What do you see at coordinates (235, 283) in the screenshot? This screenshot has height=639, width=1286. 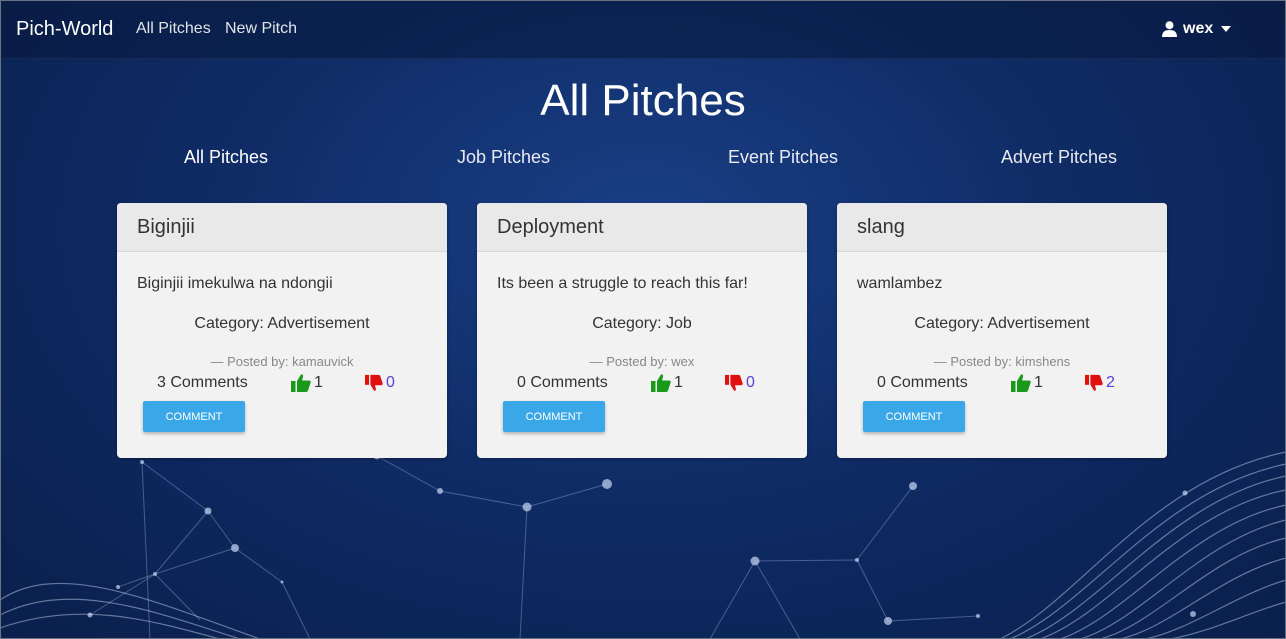 I see `pitch-description: Biginjii imekulwa na ndongii` at bounding box center [235, 283].